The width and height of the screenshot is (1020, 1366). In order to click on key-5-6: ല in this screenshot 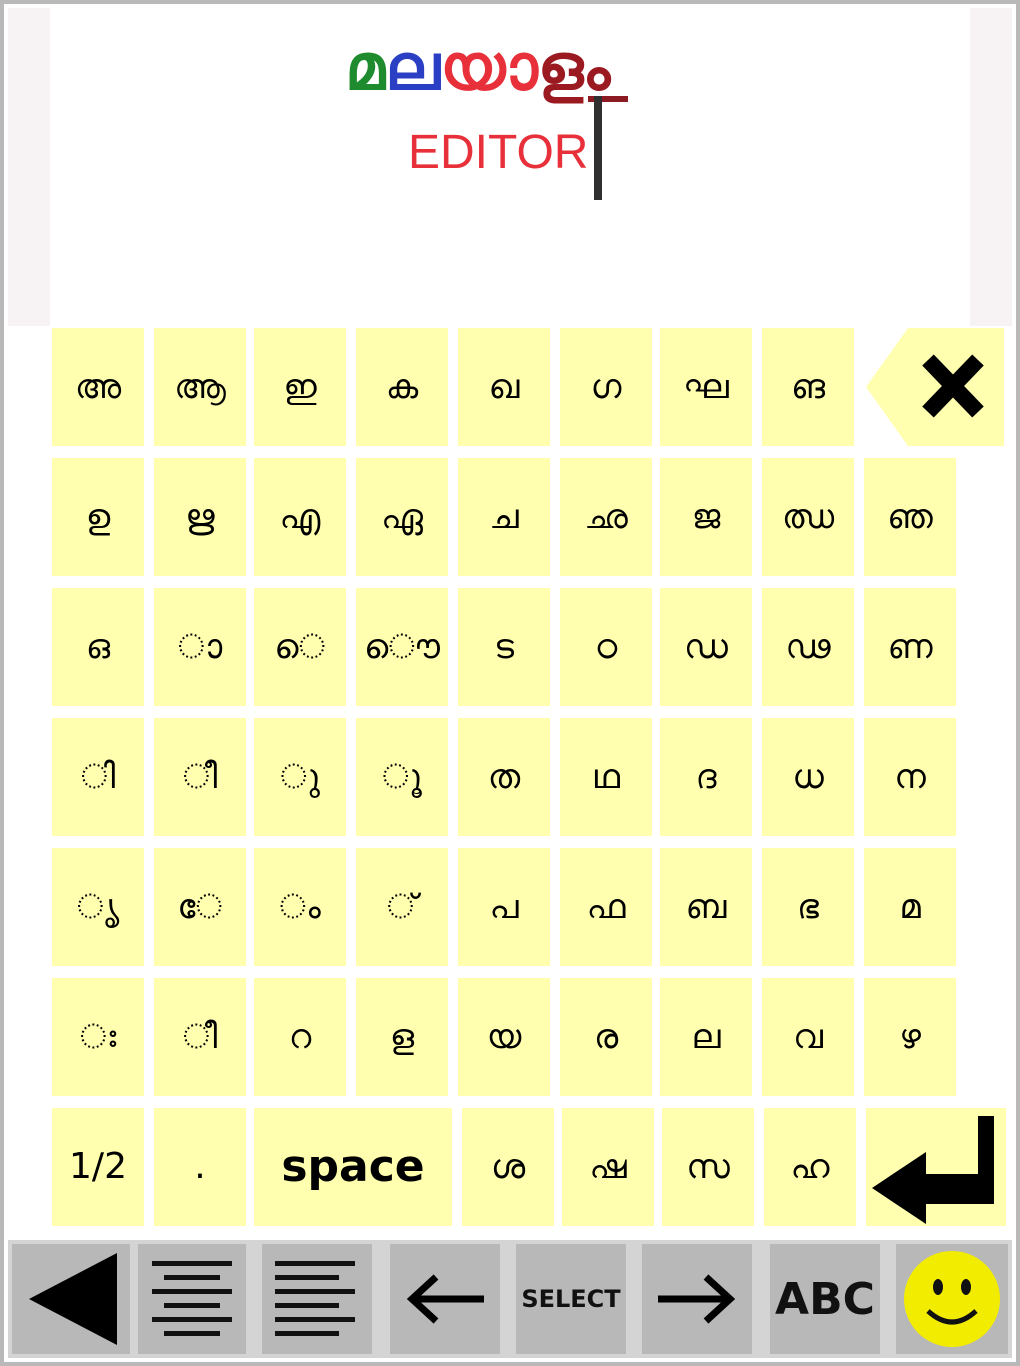, I will do `click(706, 1037)`.